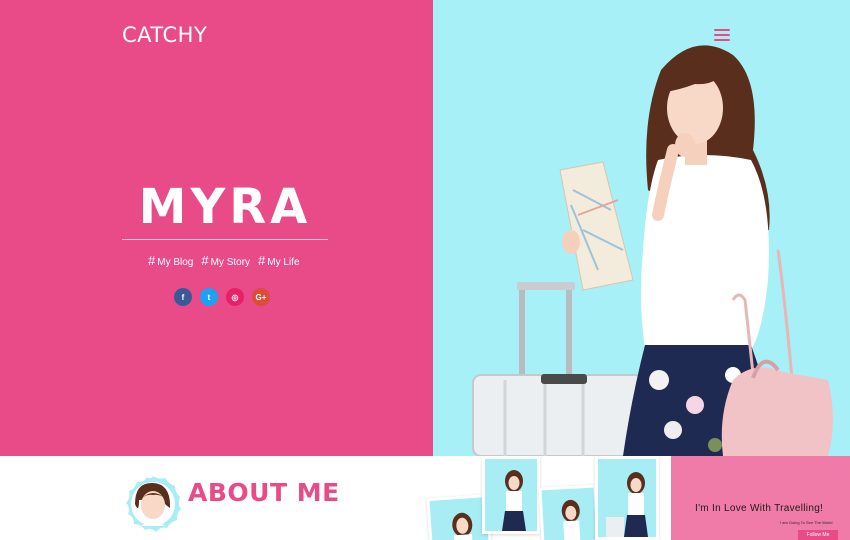  What do you see at coordinates (759, 508) in the screenshot?
I see `promo-title: I'm In Love With Travelling!` at bounding box center [759, 508].